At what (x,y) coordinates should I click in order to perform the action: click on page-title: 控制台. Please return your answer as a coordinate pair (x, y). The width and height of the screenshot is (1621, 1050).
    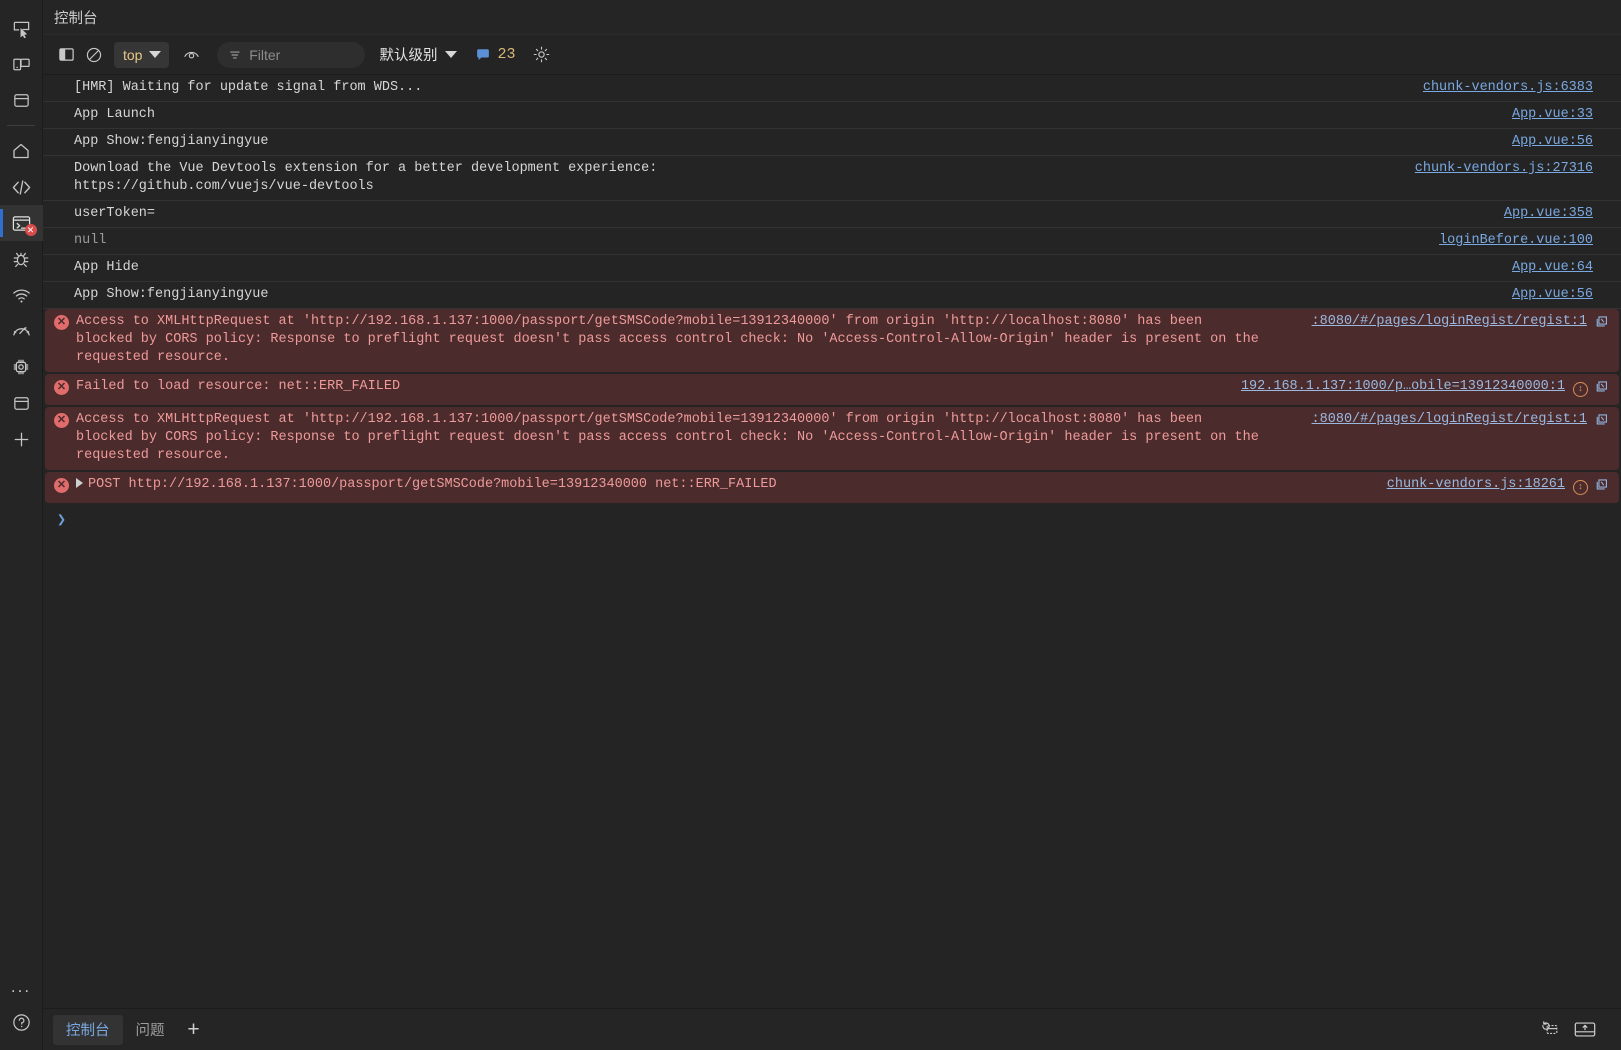
    Looking at the image, I should click on (832, 17).